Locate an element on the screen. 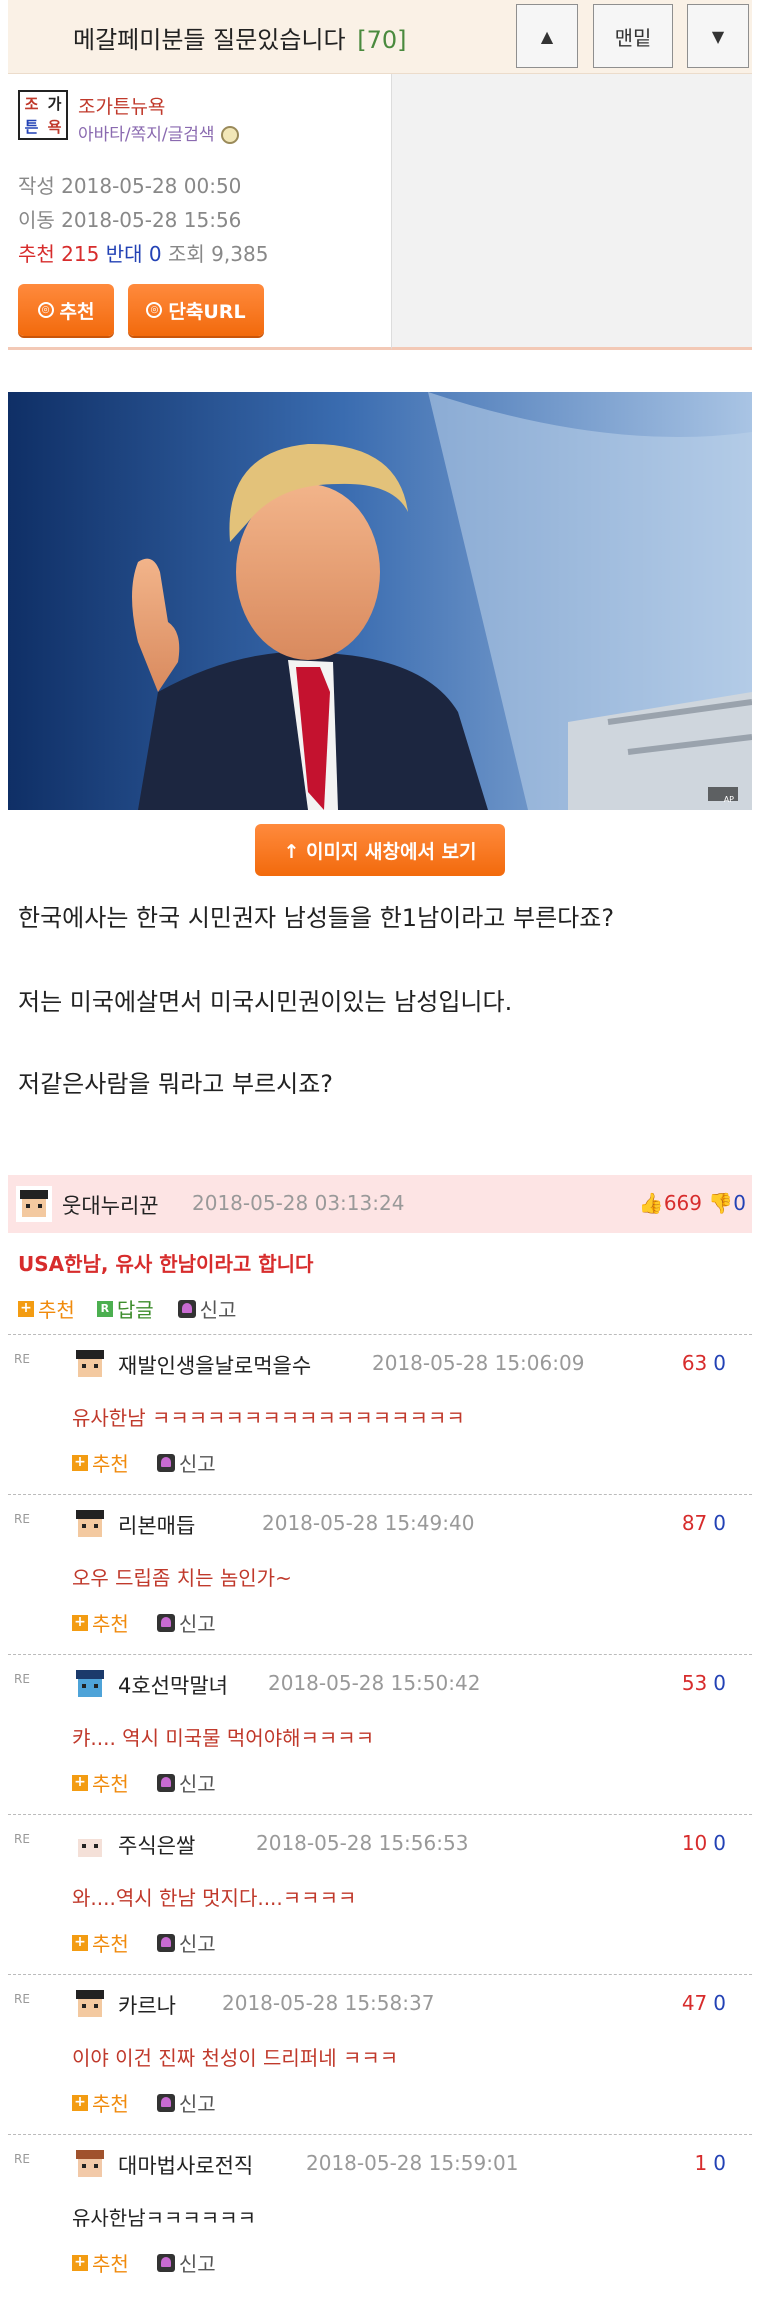 This screenshot has height=2304, width=760. author-name: 조가튼뉴욕 is located at coordinates (121, 105).